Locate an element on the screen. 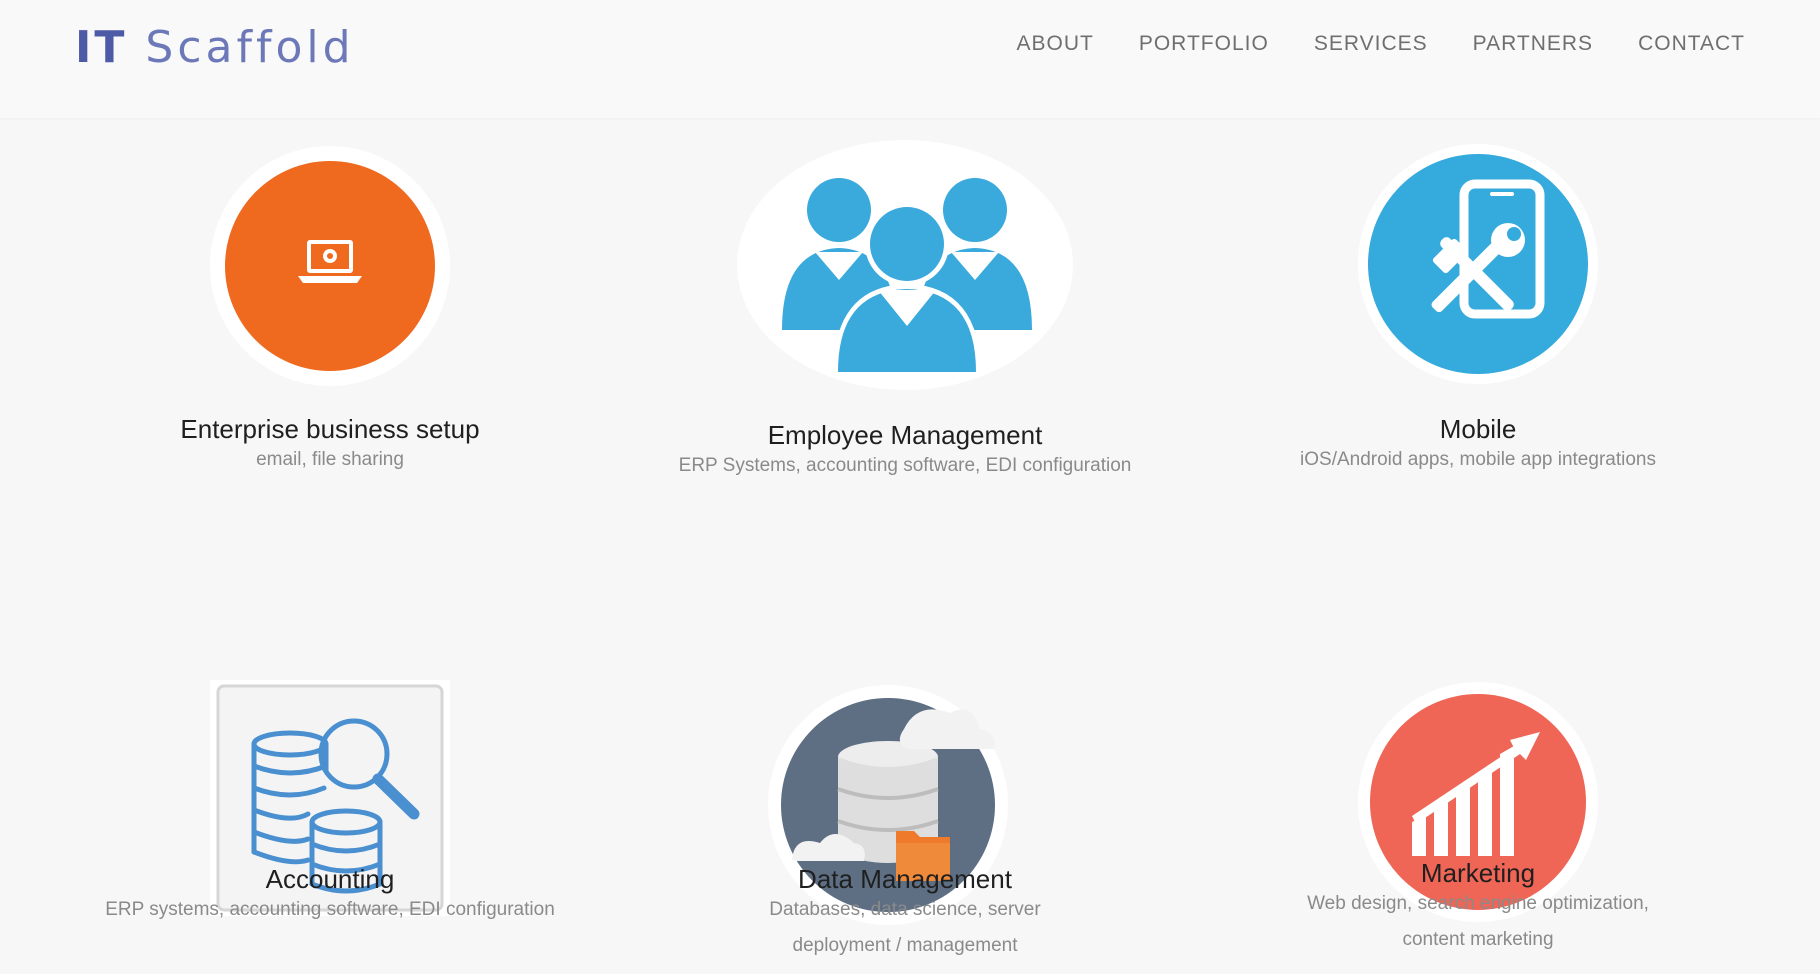  nav-partners: PARTNERS is located at coordinates (1533, 44).